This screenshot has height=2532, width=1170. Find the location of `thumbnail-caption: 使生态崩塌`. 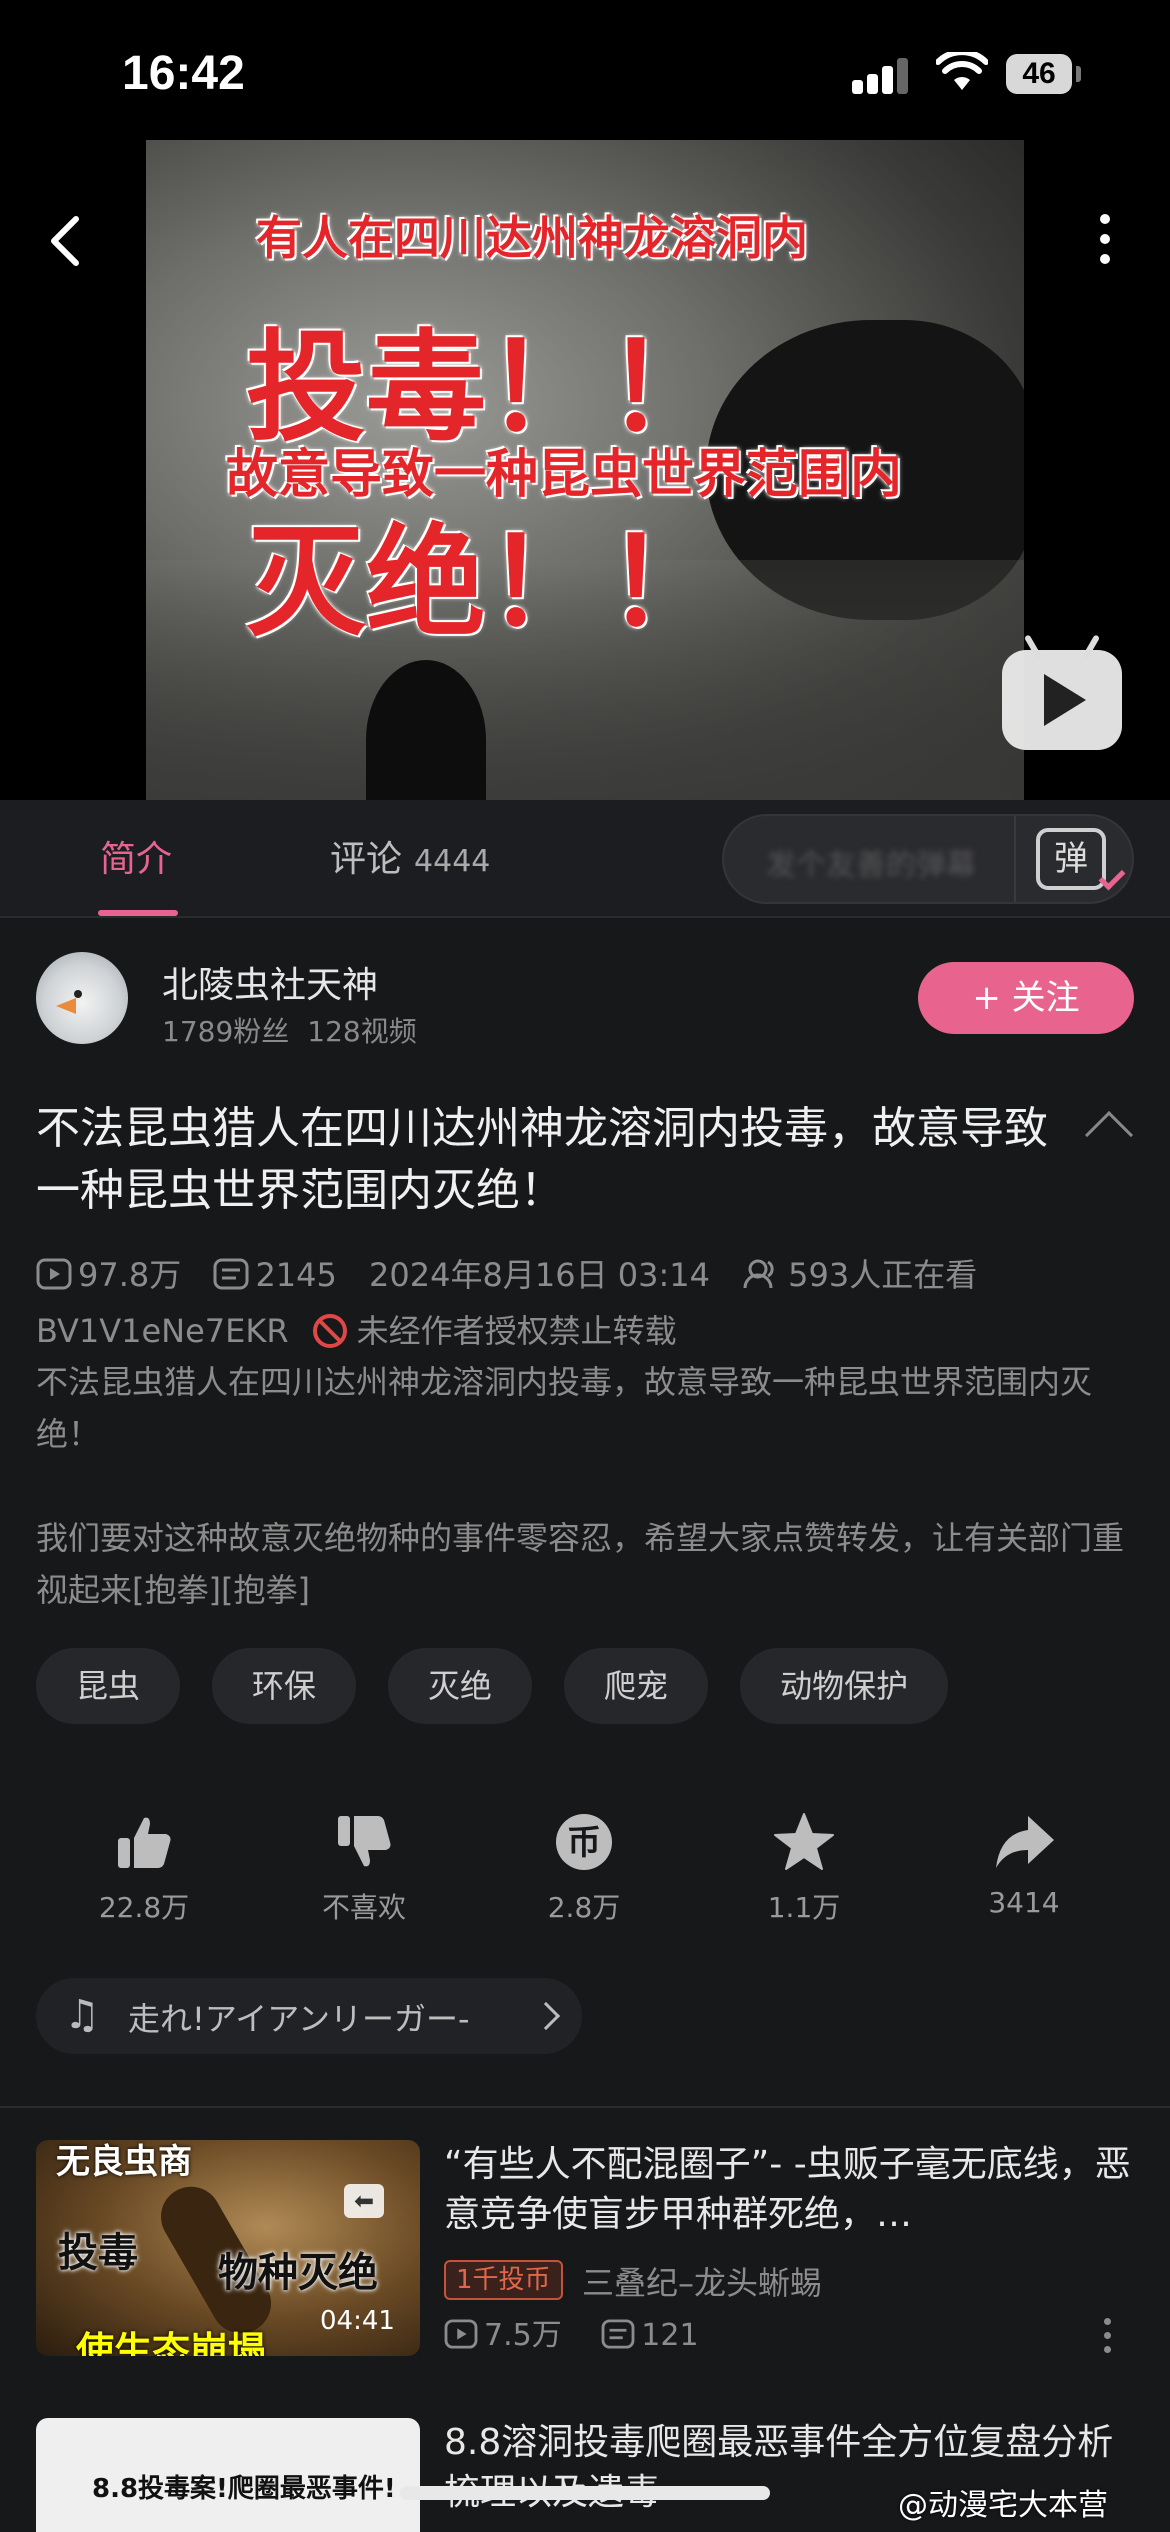

thumbnail-caption: 使生态崩塌 is located at coordinates (171, 2342).